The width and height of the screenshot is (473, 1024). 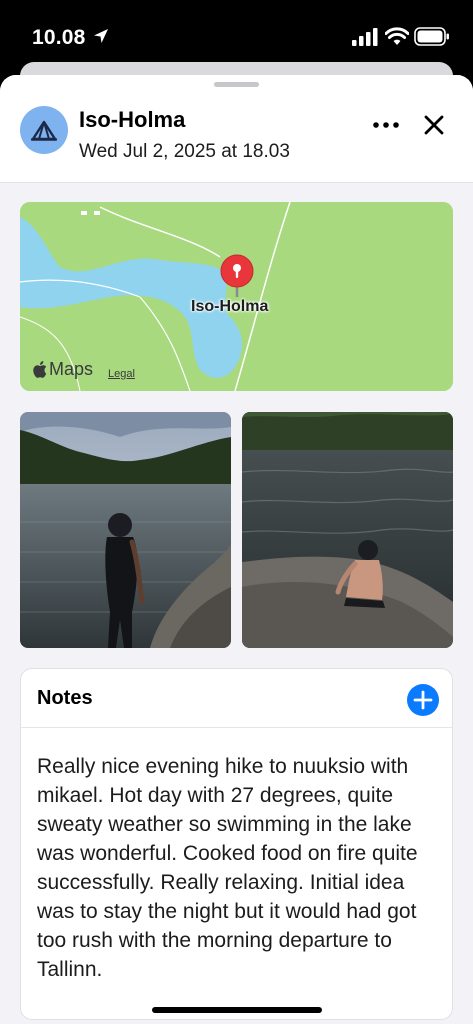 What do you see at coordinates (59, 37) in the screenshot?
I see `status-time: 10.08` at bounding box center [59, 37].